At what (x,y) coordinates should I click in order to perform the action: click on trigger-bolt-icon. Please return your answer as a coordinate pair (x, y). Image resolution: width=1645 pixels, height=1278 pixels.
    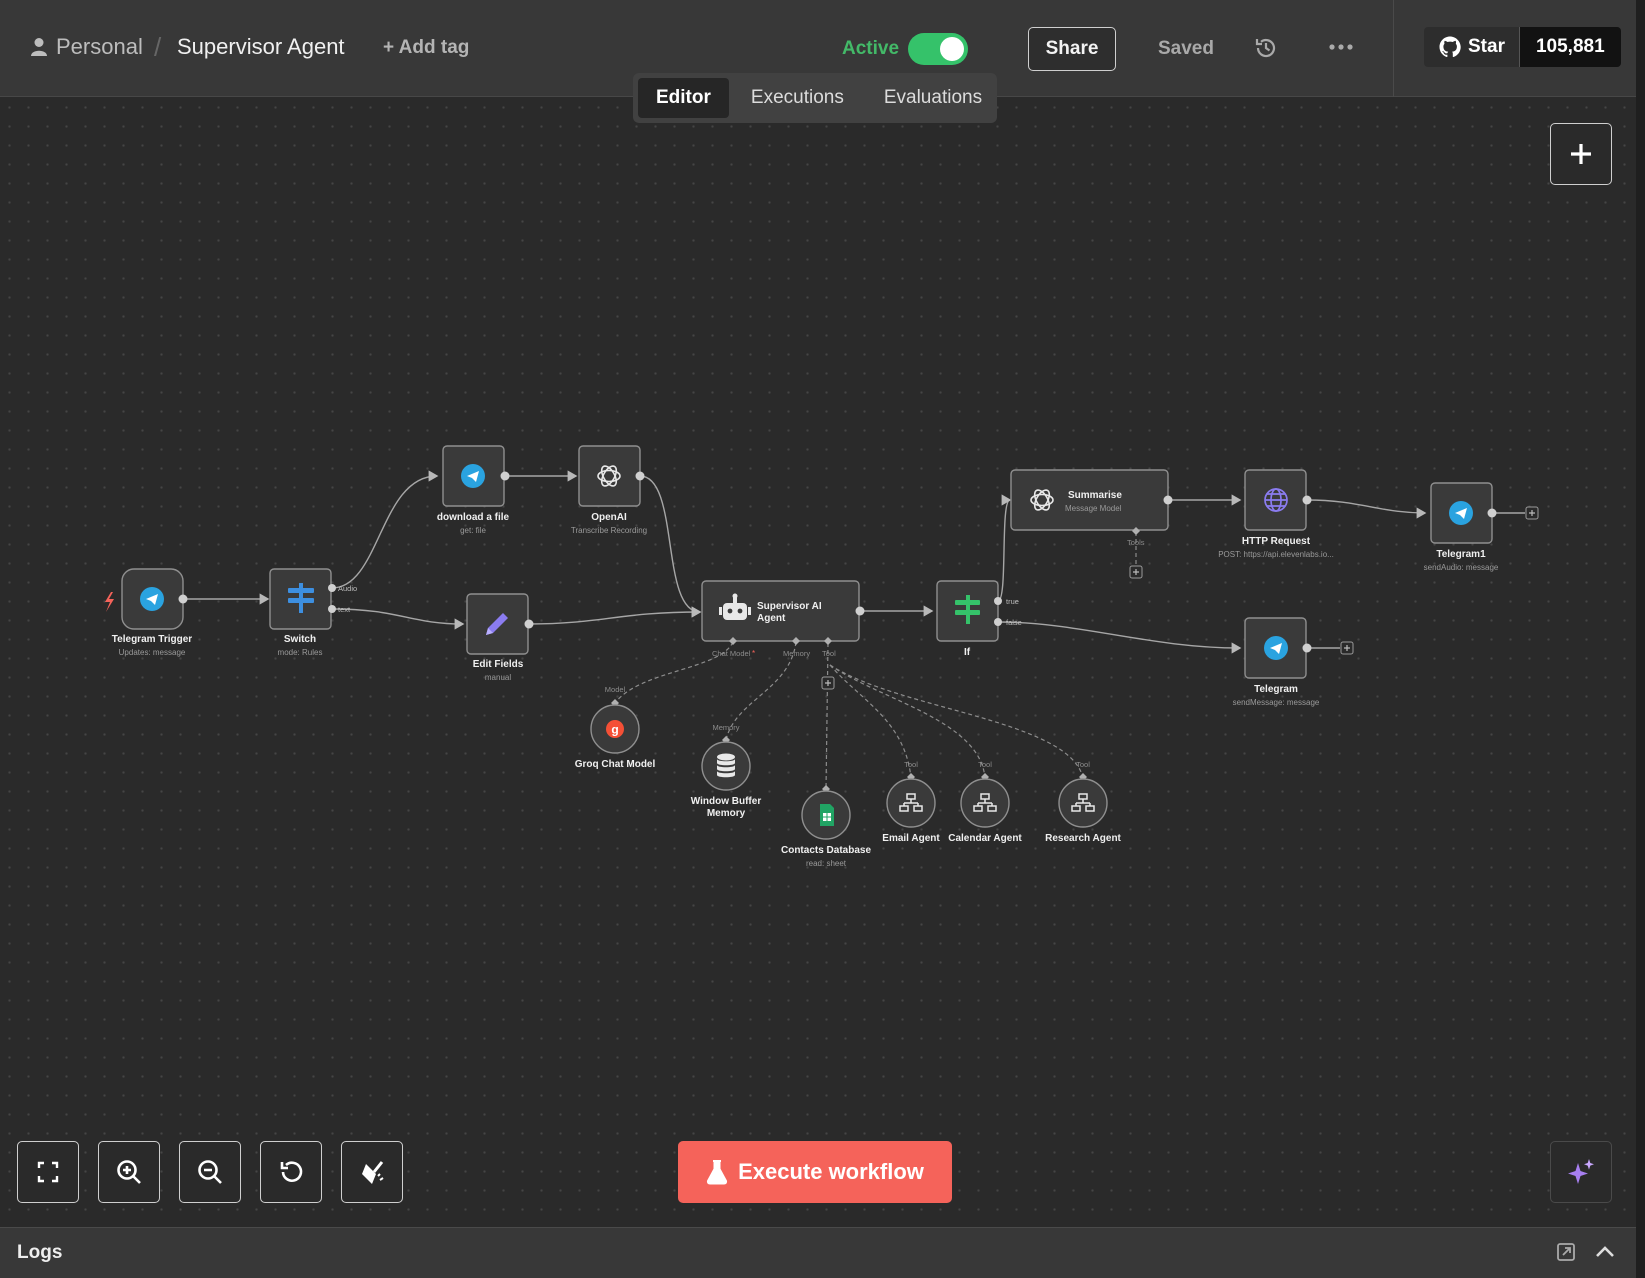
    Looking at the image, I should click on (109, 602).